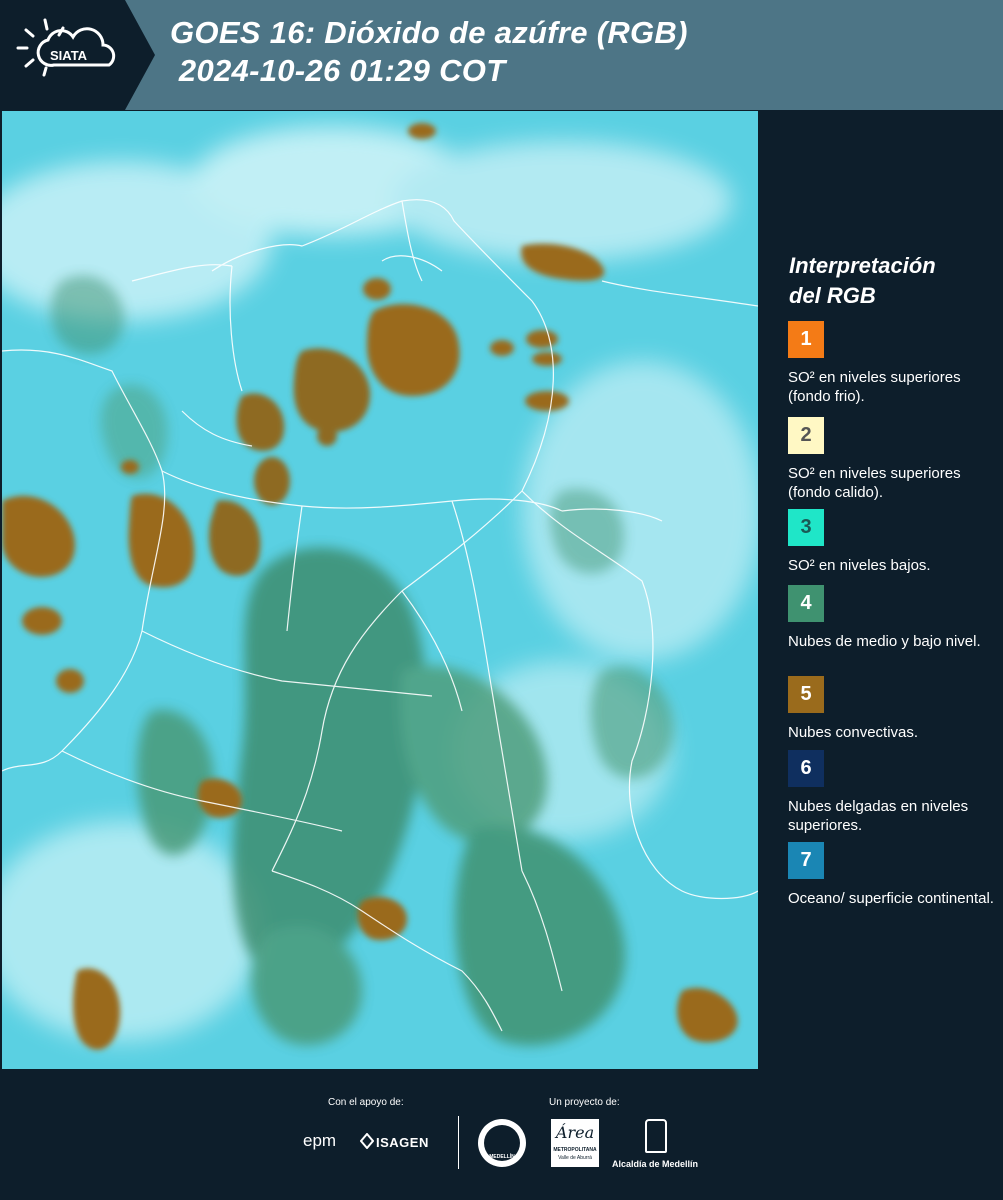 This screenshot has width=1003, height=1200. I want to click on legend-swatch-1: 1, so click(806, 339).